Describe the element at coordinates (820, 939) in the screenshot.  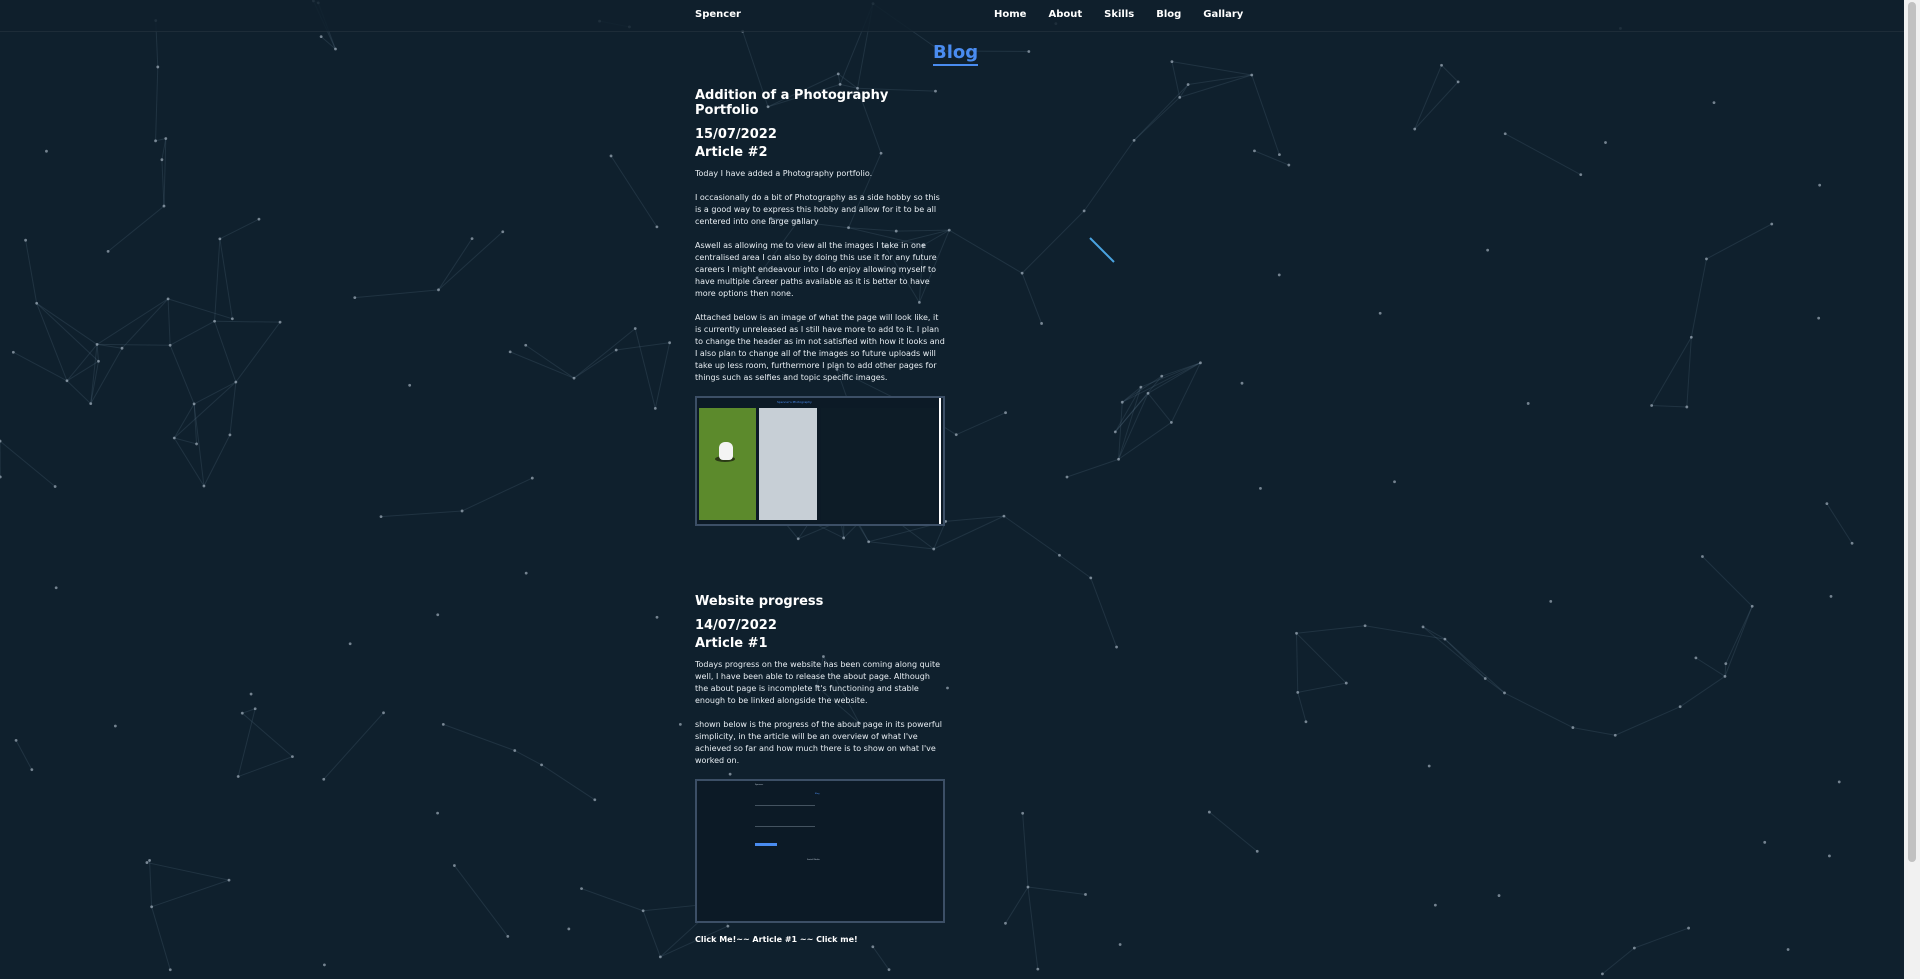
I see `article-link-cta: Click Me!~~ Article #1 ~~ Click me!` at that location.